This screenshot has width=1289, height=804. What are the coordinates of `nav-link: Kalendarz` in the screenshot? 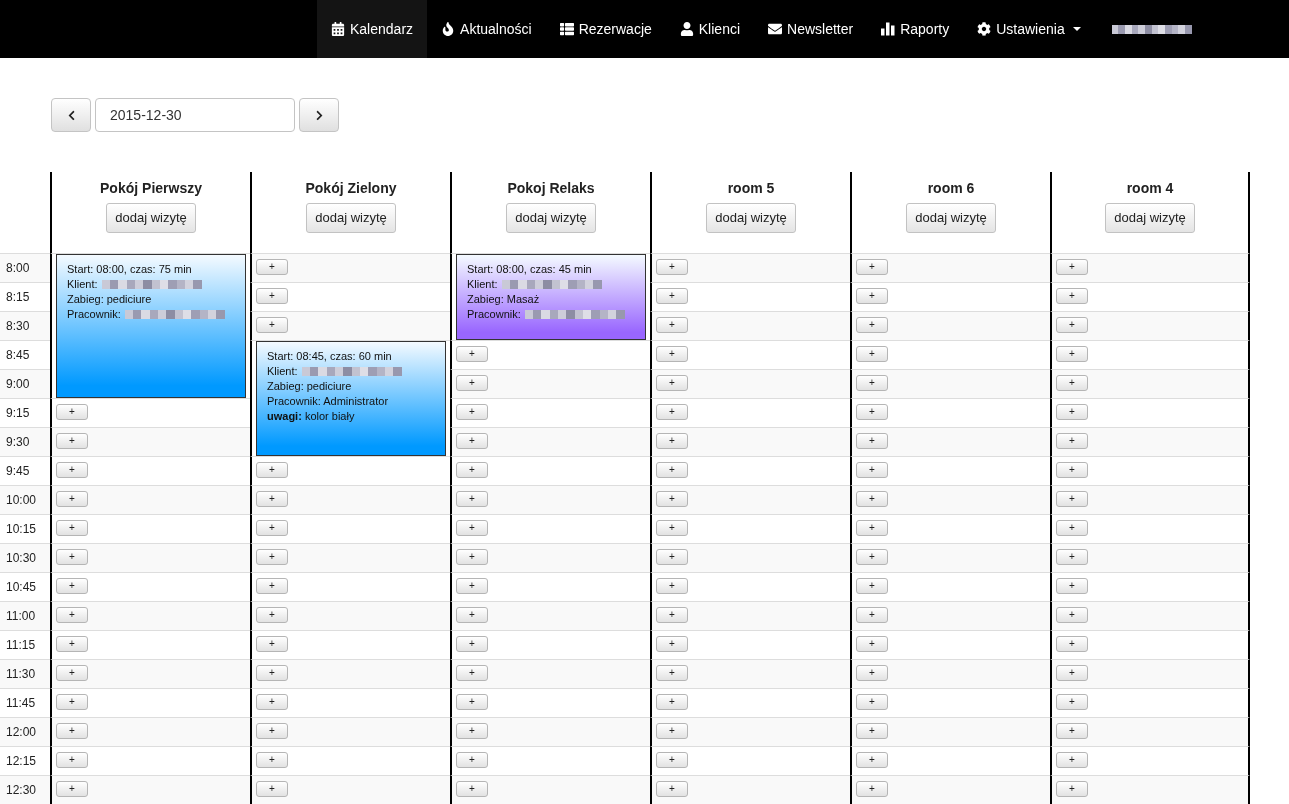 It's located at (372, 29).